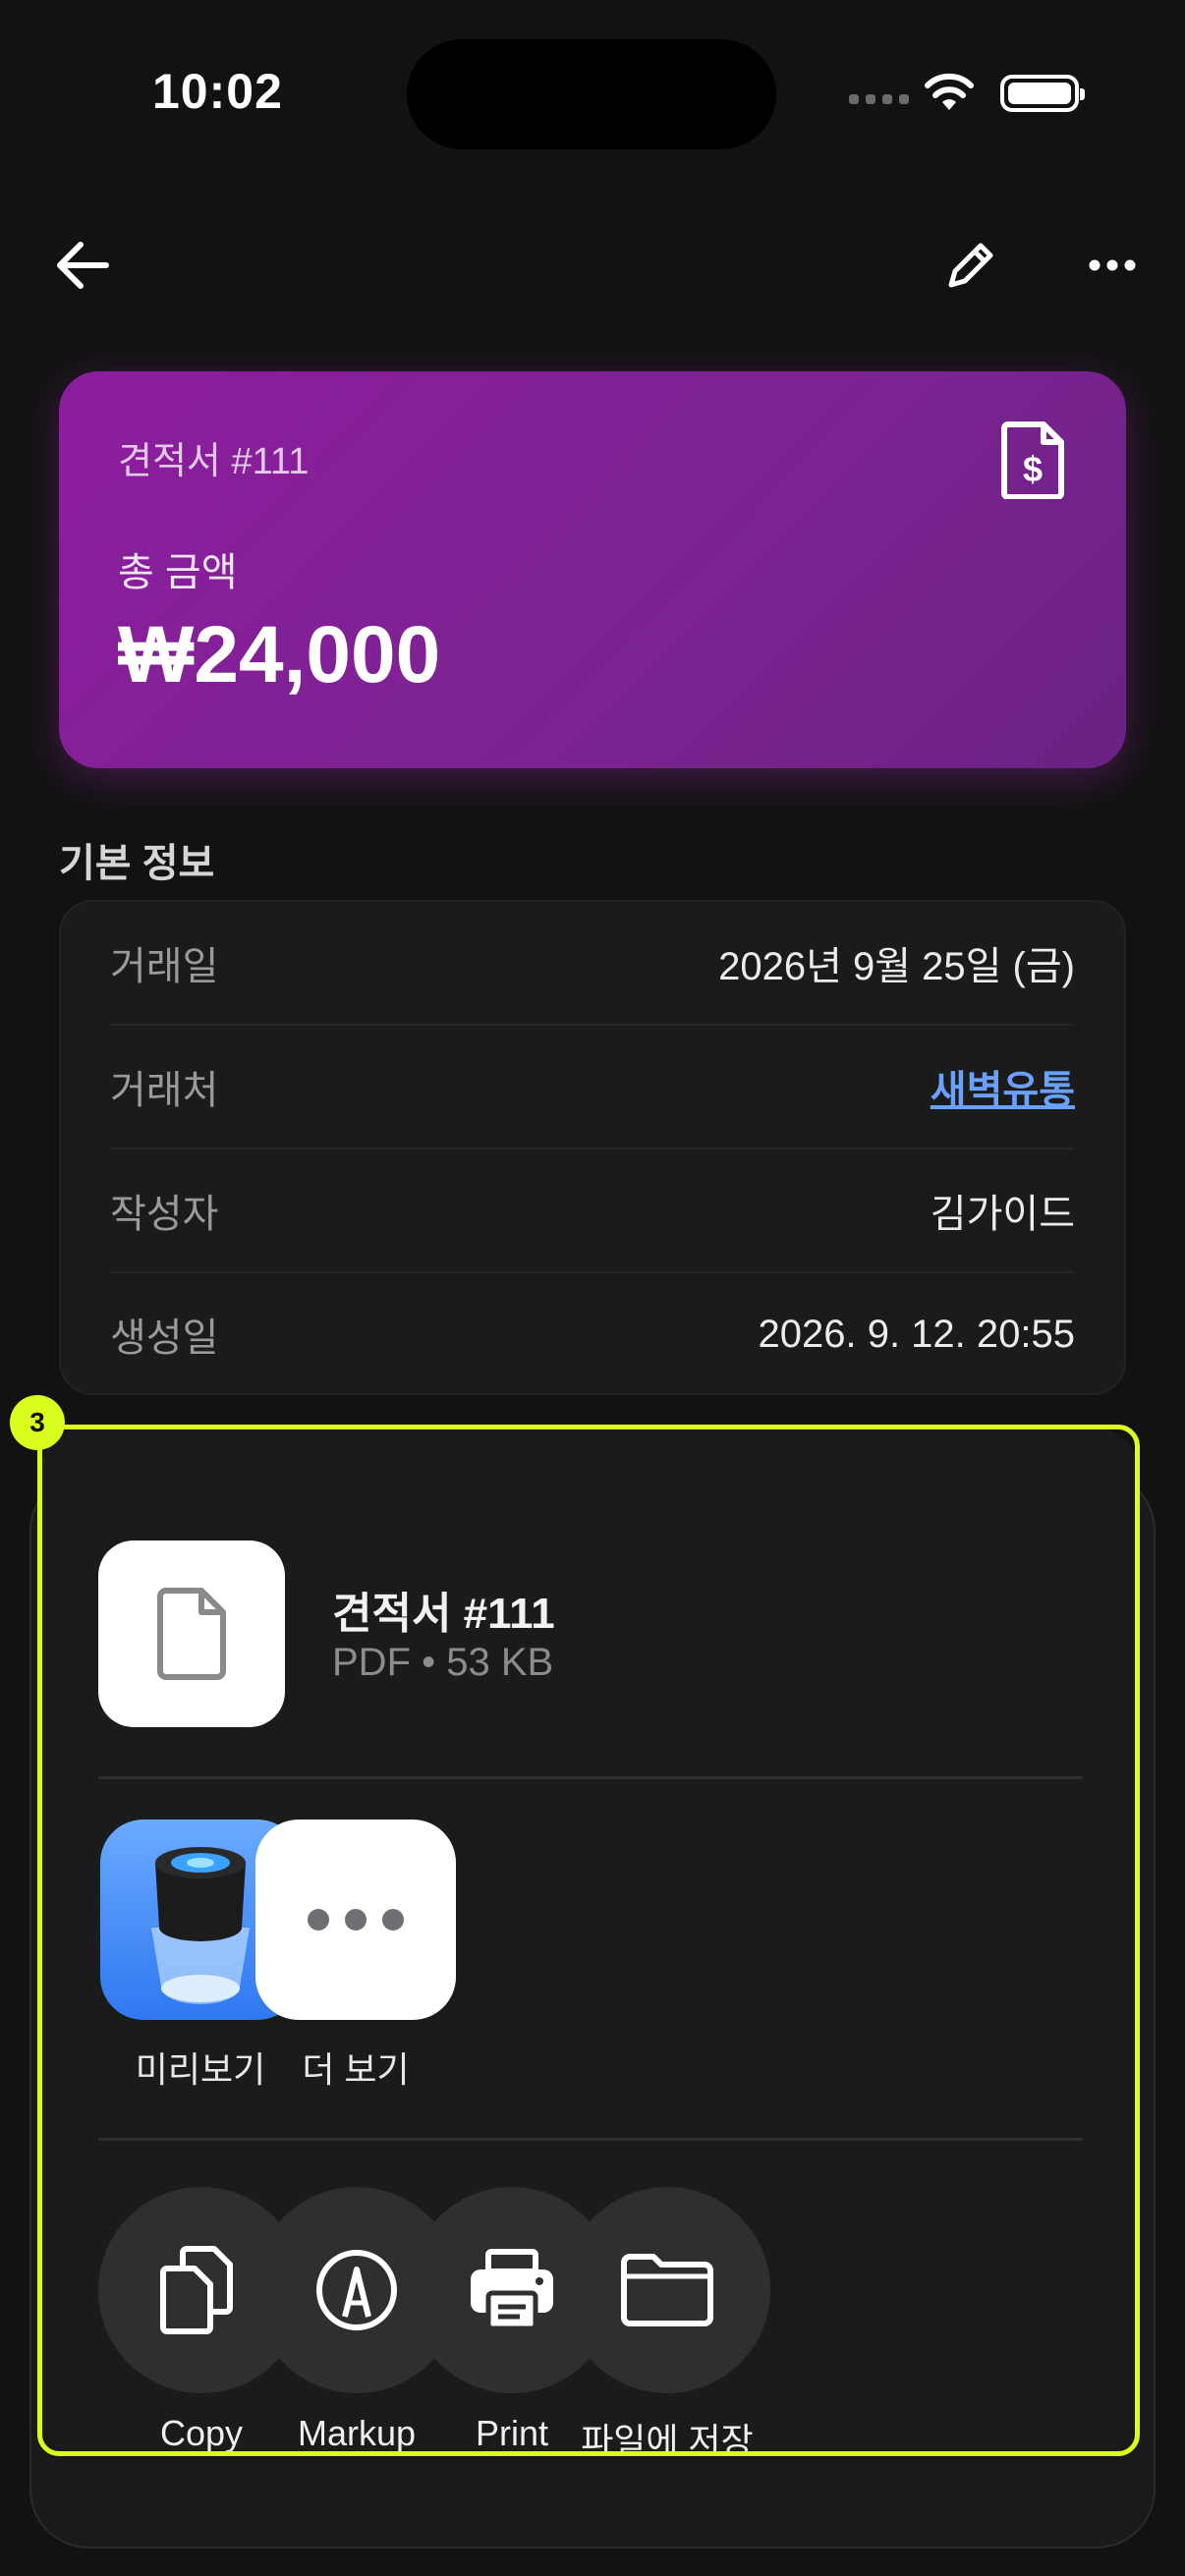  Describe the element at coordinates (668, 2437) in the screenshot. I see `action-label: 파일에 저장` at that location.